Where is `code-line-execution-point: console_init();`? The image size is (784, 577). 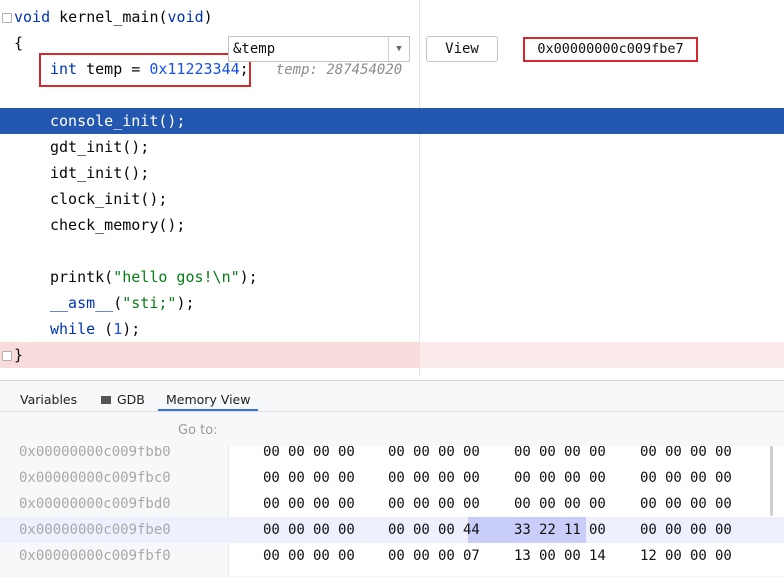 code-line-execution-point: console_init(); is located at coordinates (392, 121).